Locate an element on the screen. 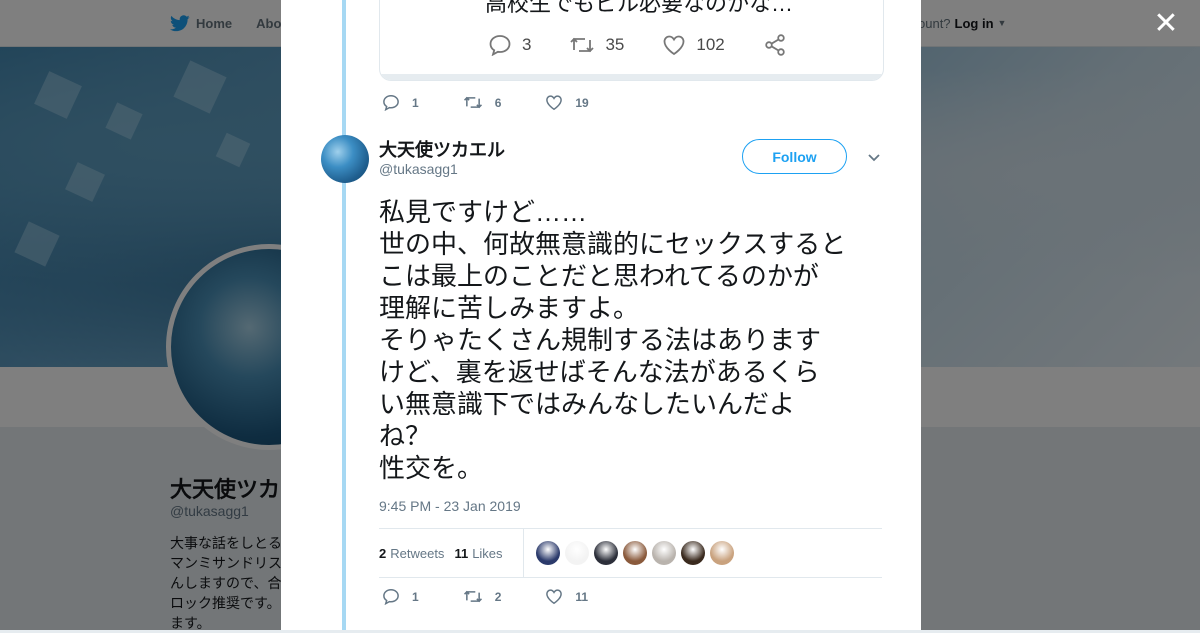  quoted-share-action is located at coordinates (775, 45).